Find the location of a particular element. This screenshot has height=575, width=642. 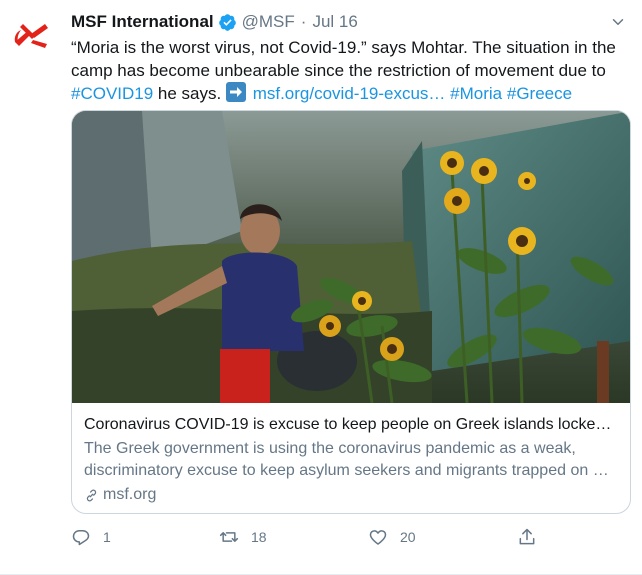

tweet-text-part2: he says. is located at coordinates (189, 93).